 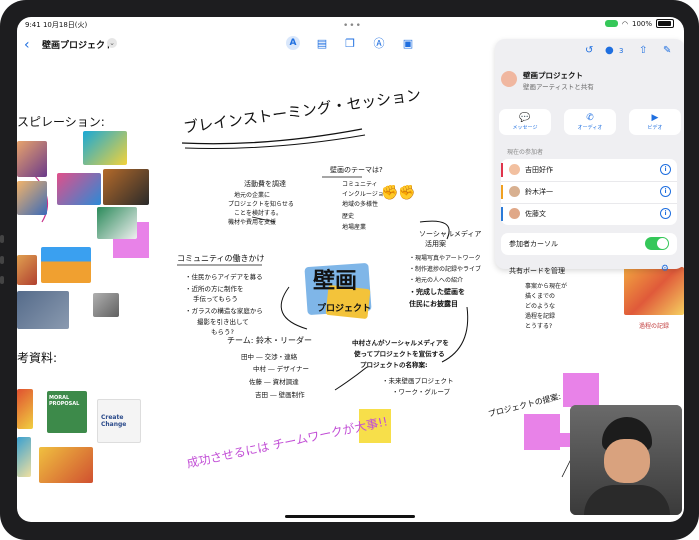 What do you see at coordinates (589, 170) in the screenshot?
I see `participant-row: 吉田好作 i` at bounding box center [589, 170].